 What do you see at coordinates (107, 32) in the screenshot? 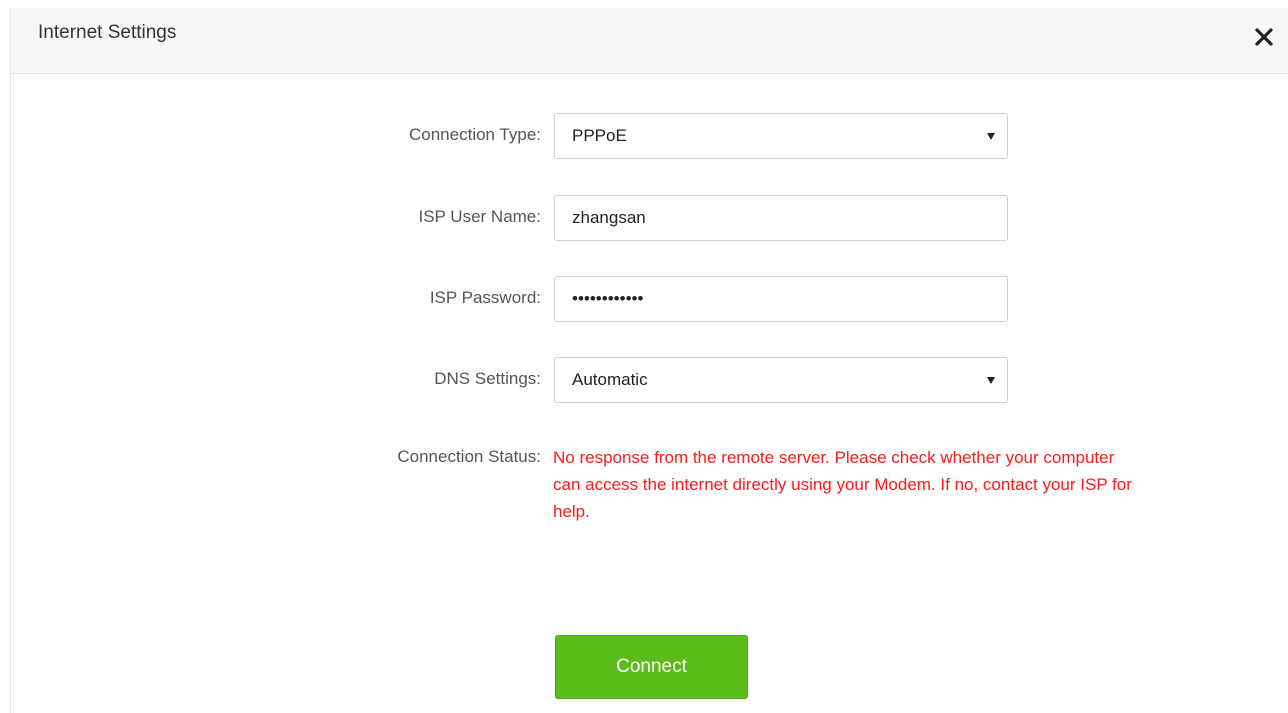
I see `dialog-title: Internet Settings` at bounding box center [107, 32].